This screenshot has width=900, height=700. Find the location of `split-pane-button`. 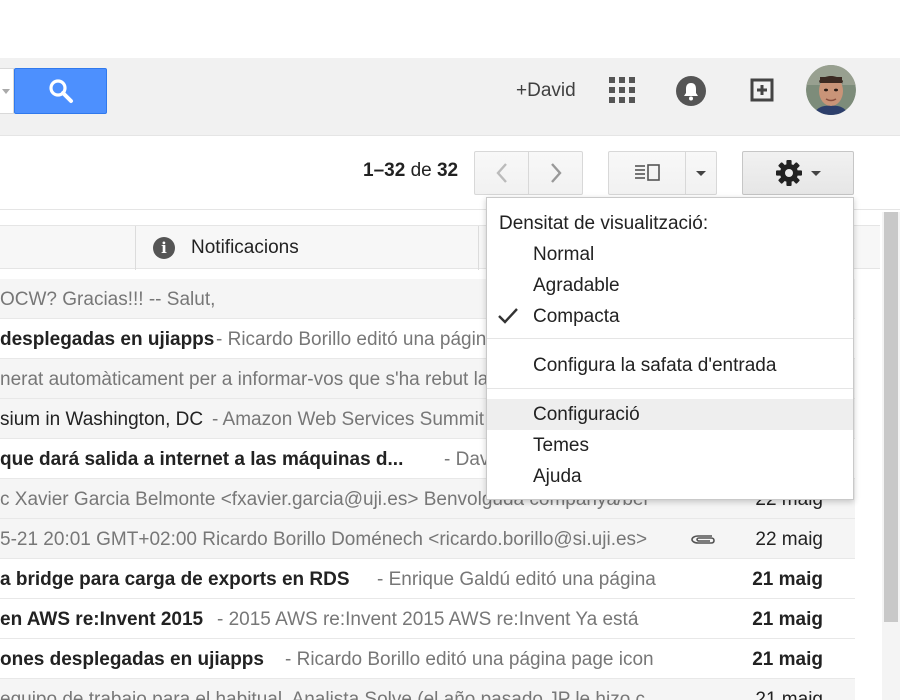

split-pane-button is located at coordinates (647, 173).